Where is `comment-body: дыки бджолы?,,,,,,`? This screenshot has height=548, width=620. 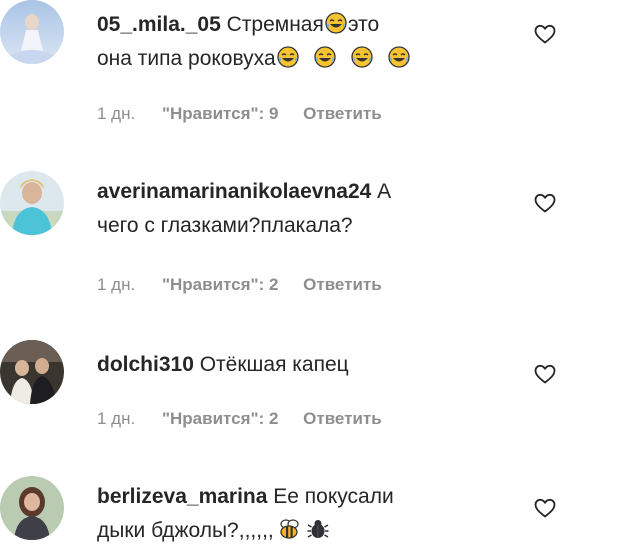 comment-body: дыки бджолы?,,,,,, is located at coordinates (185, 530).